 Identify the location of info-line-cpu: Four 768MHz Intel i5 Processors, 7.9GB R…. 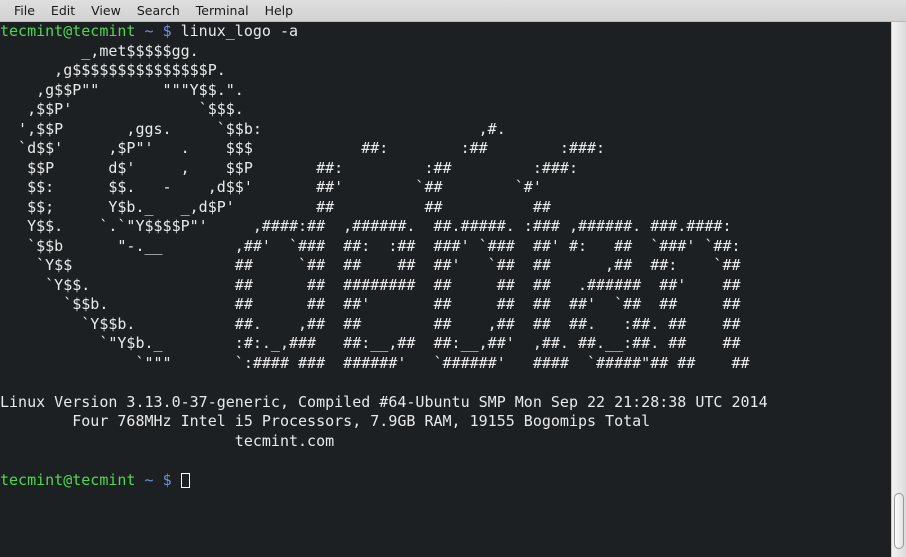
(325, 421).